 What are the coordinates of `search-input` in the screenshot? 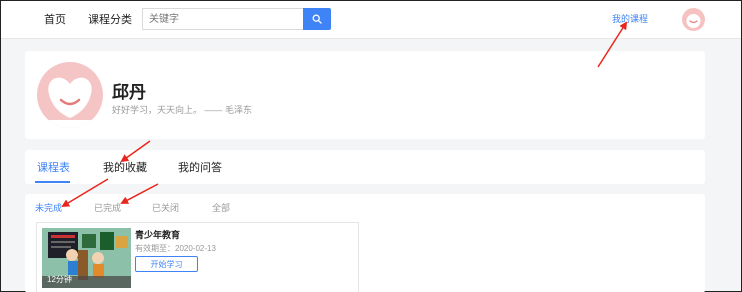 It's located at (222, 19).